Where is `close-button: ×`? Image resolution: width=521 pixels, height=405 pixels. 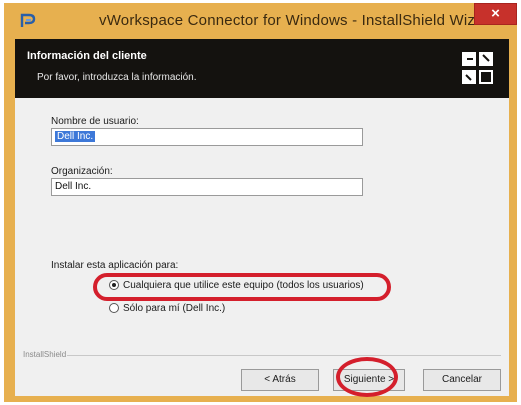 close-button: × is located at coordinates (495, 14).